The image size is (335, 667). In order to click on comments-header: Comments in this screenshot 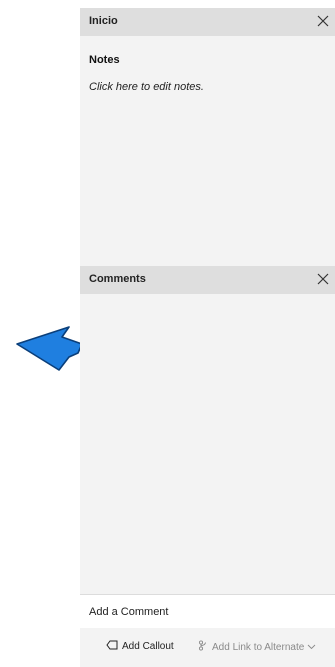, I will do `click(207, 280)`.